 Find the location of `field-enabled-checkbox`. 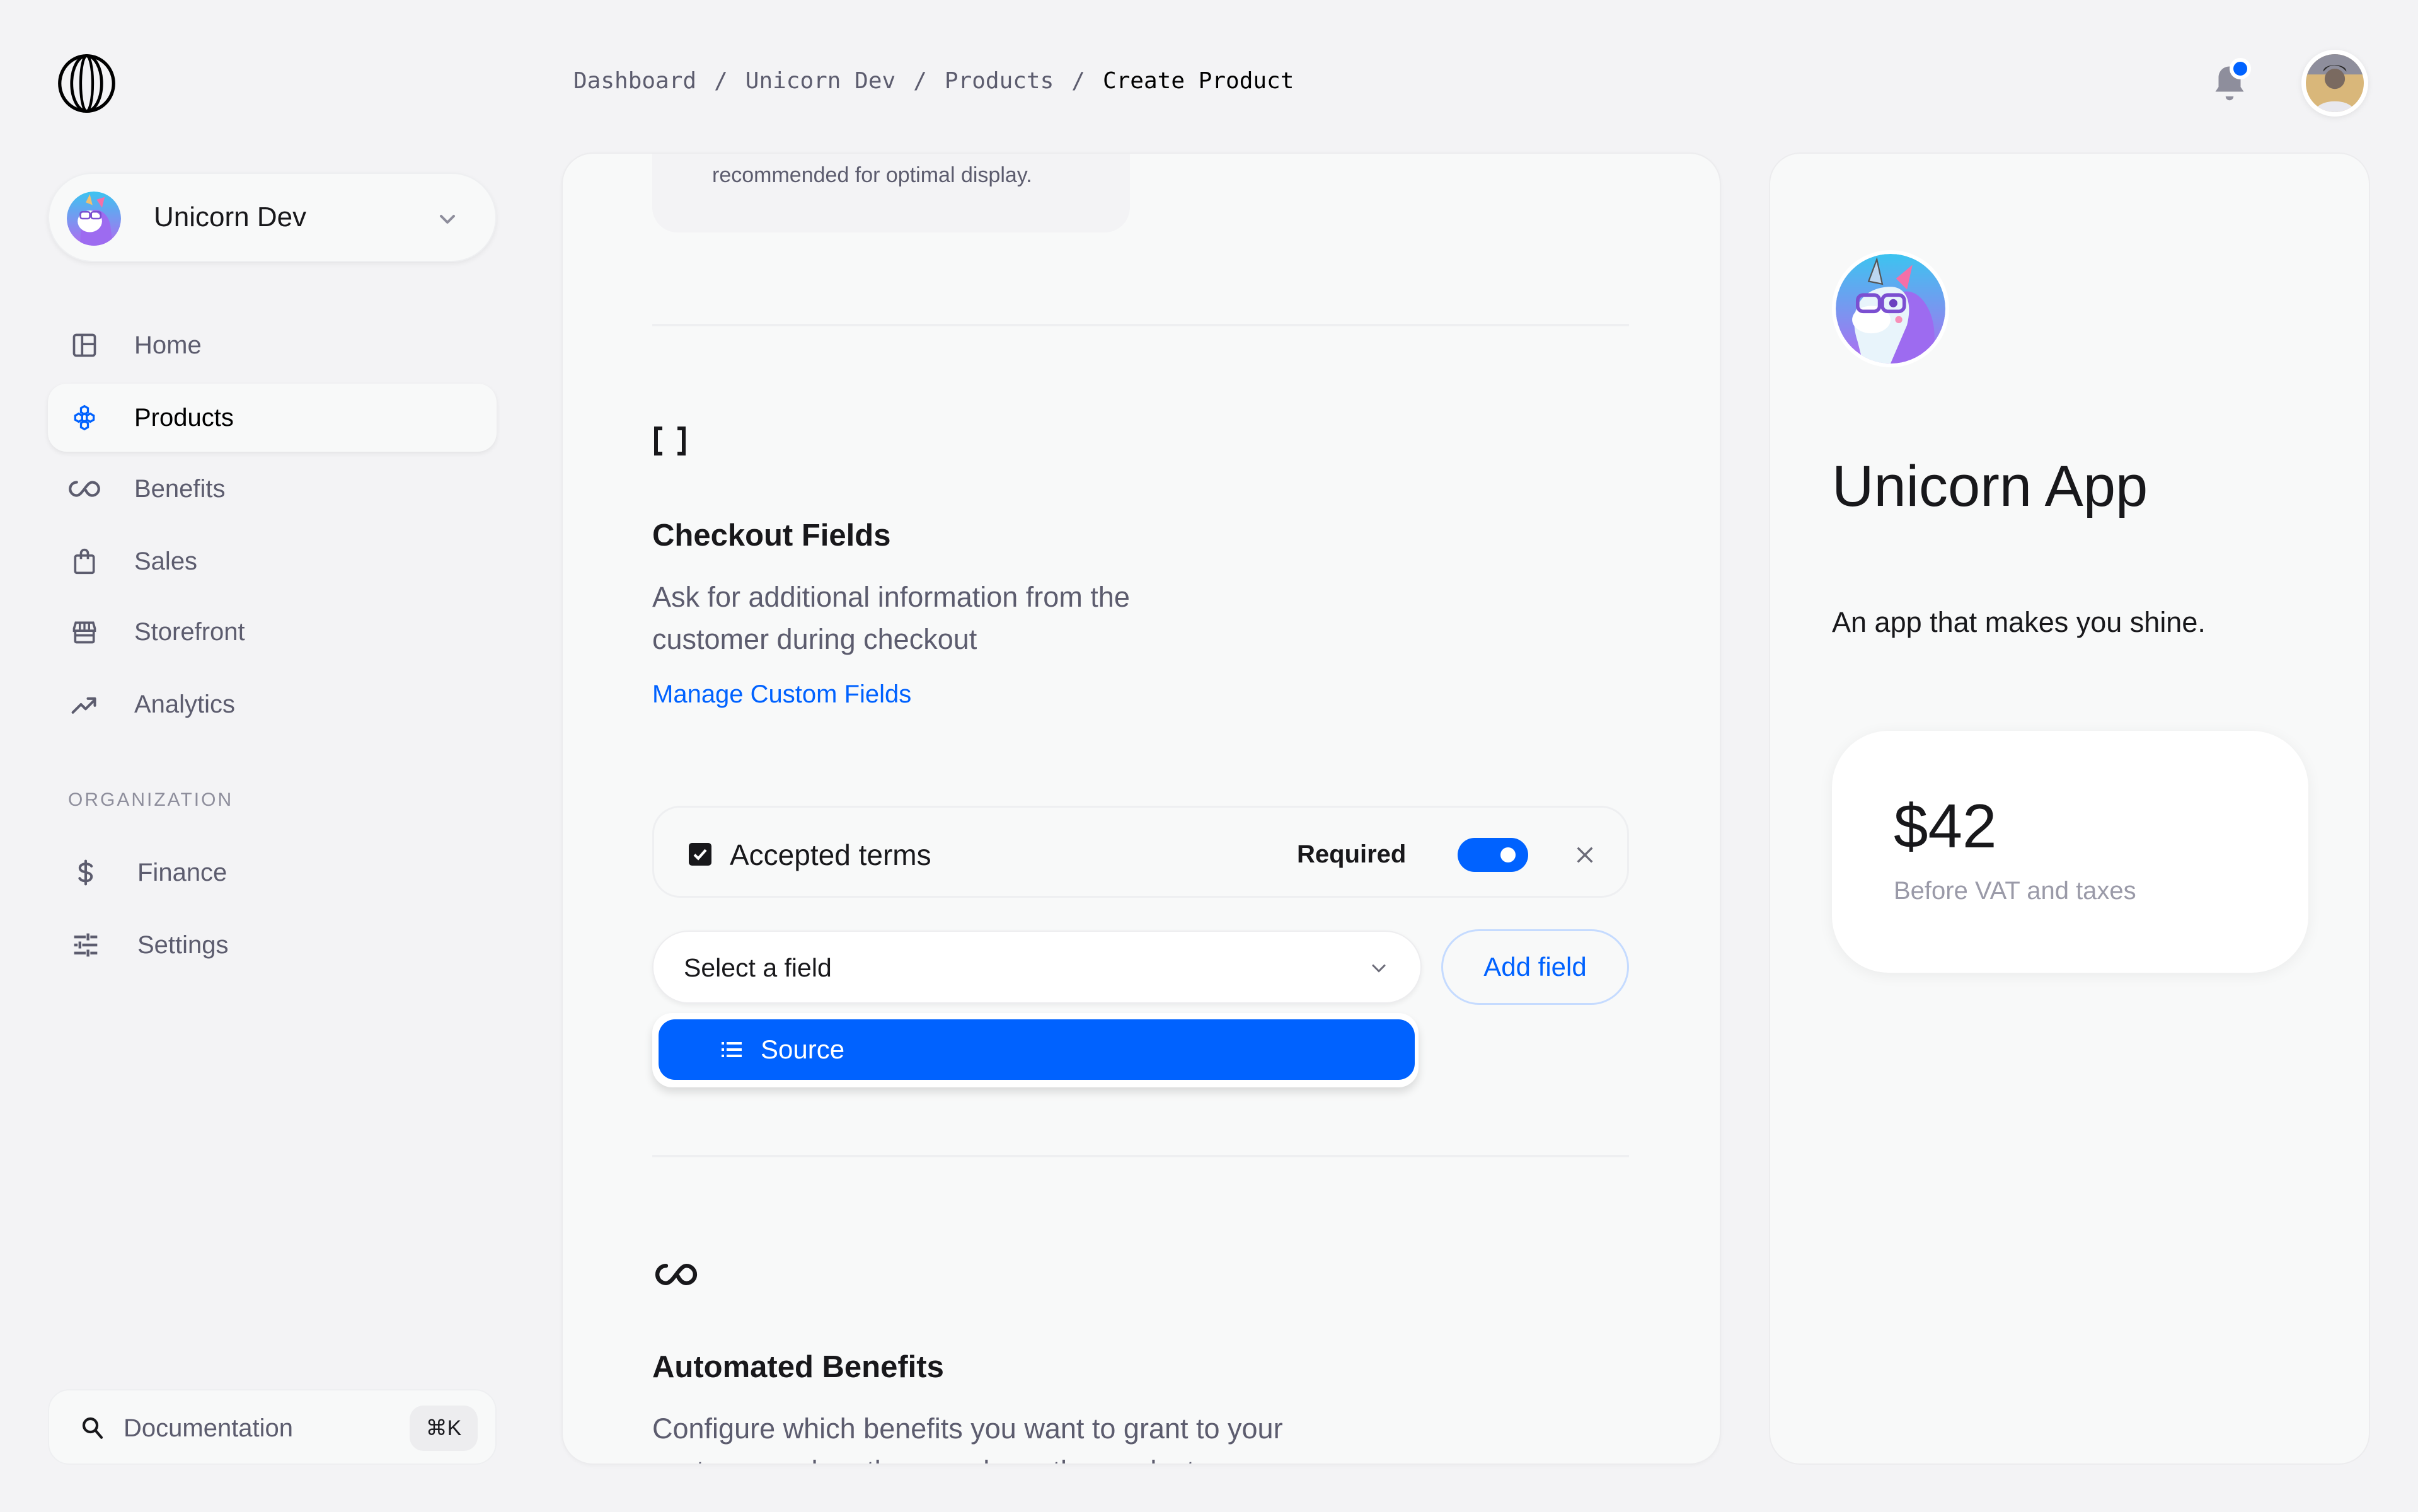

field-enabled-checkbox is located at coordinates (700, 854).